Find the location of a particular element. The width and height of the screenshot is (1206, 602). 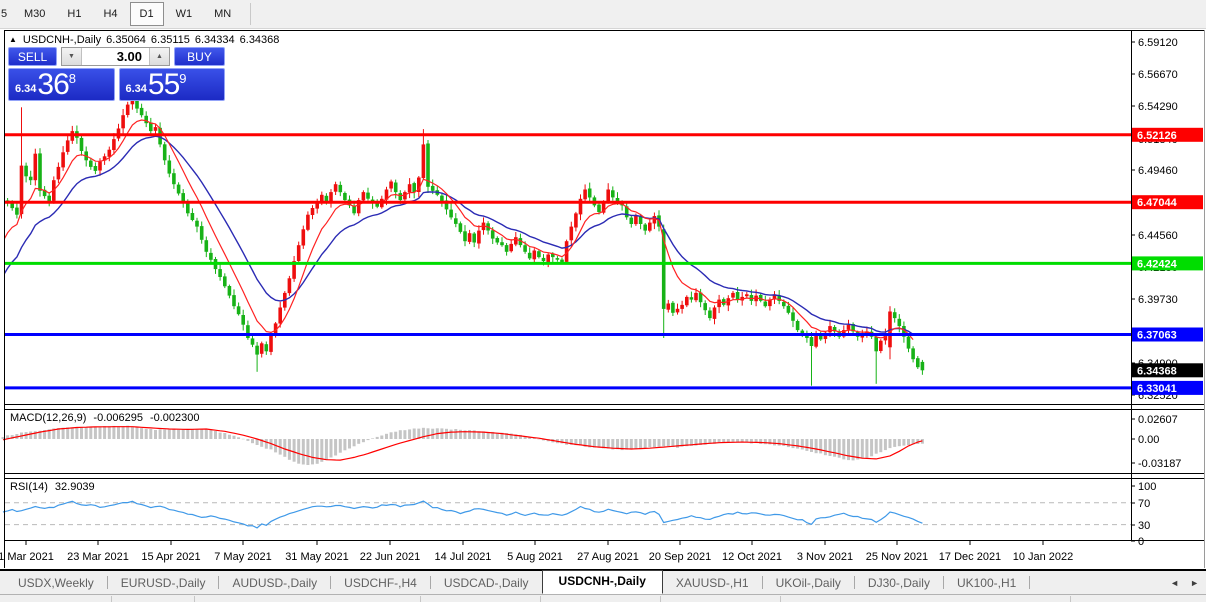

svg-text: 100 is located at coordinates (1147, 487).